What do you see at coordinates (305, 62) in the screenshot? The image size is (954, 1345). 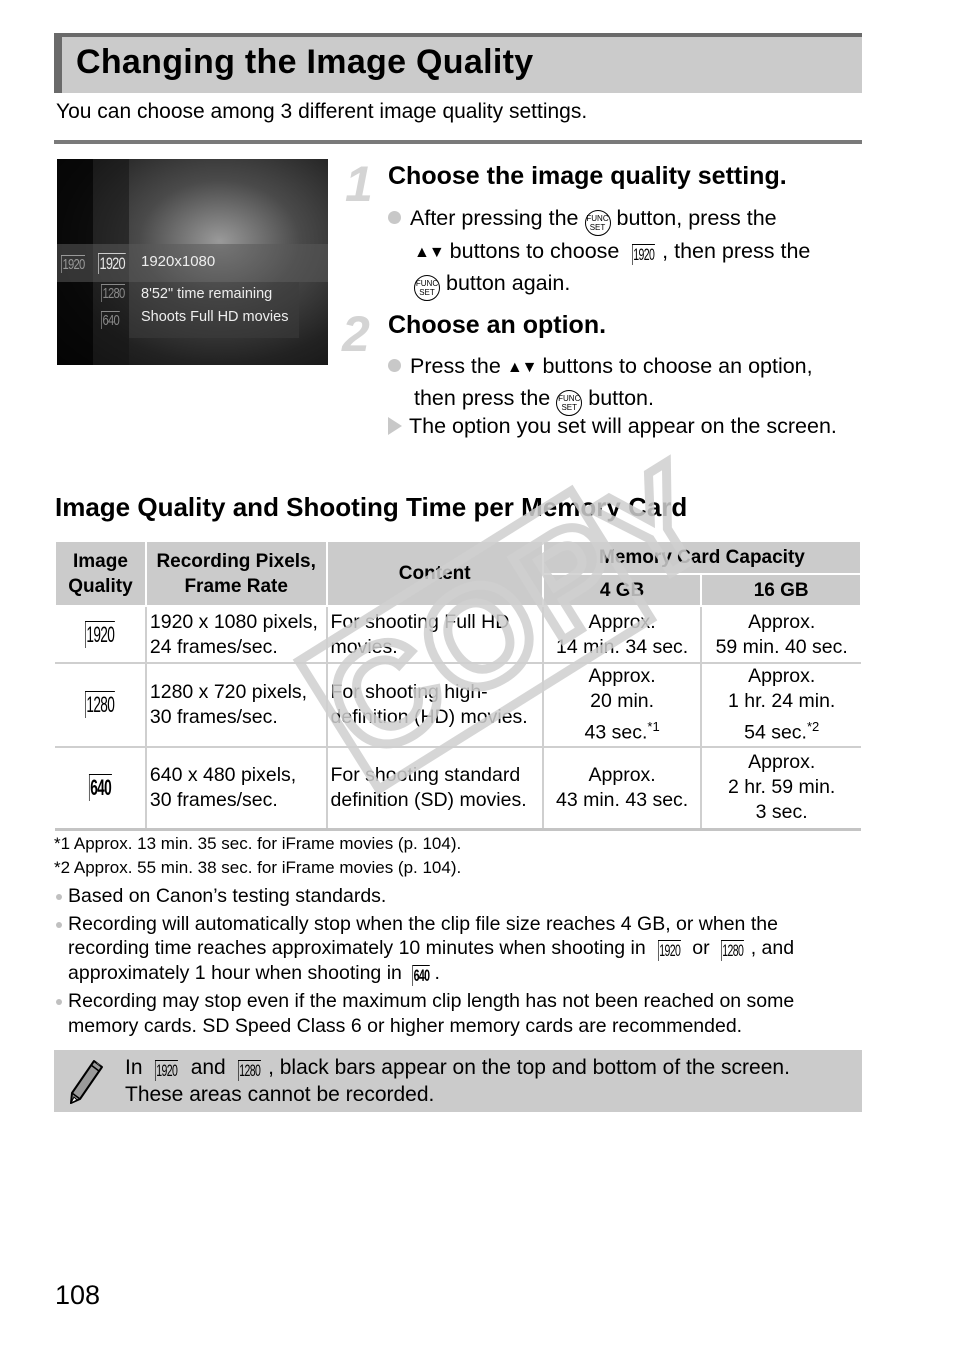 I see `page-title: Changing the Image Quality` at bounding box center [305, 62].